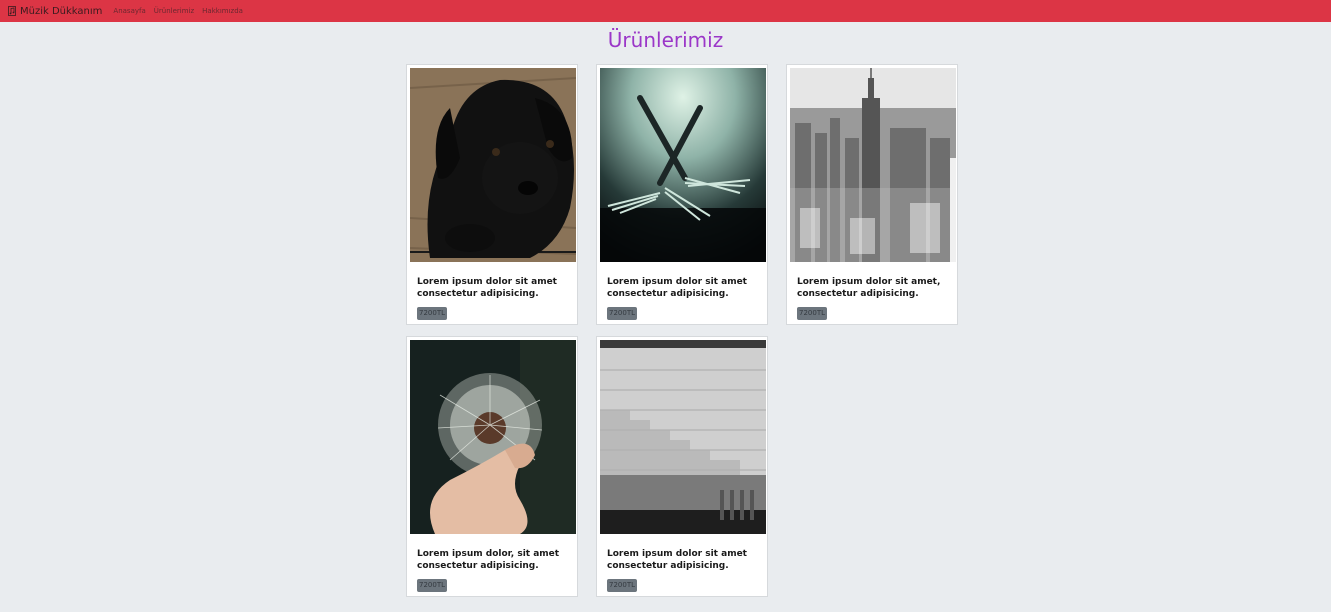 The width and height of the screenshot is (1331, 612). I want to click on nav-link-anasayfa: Anasayfa, so click(129, 11).